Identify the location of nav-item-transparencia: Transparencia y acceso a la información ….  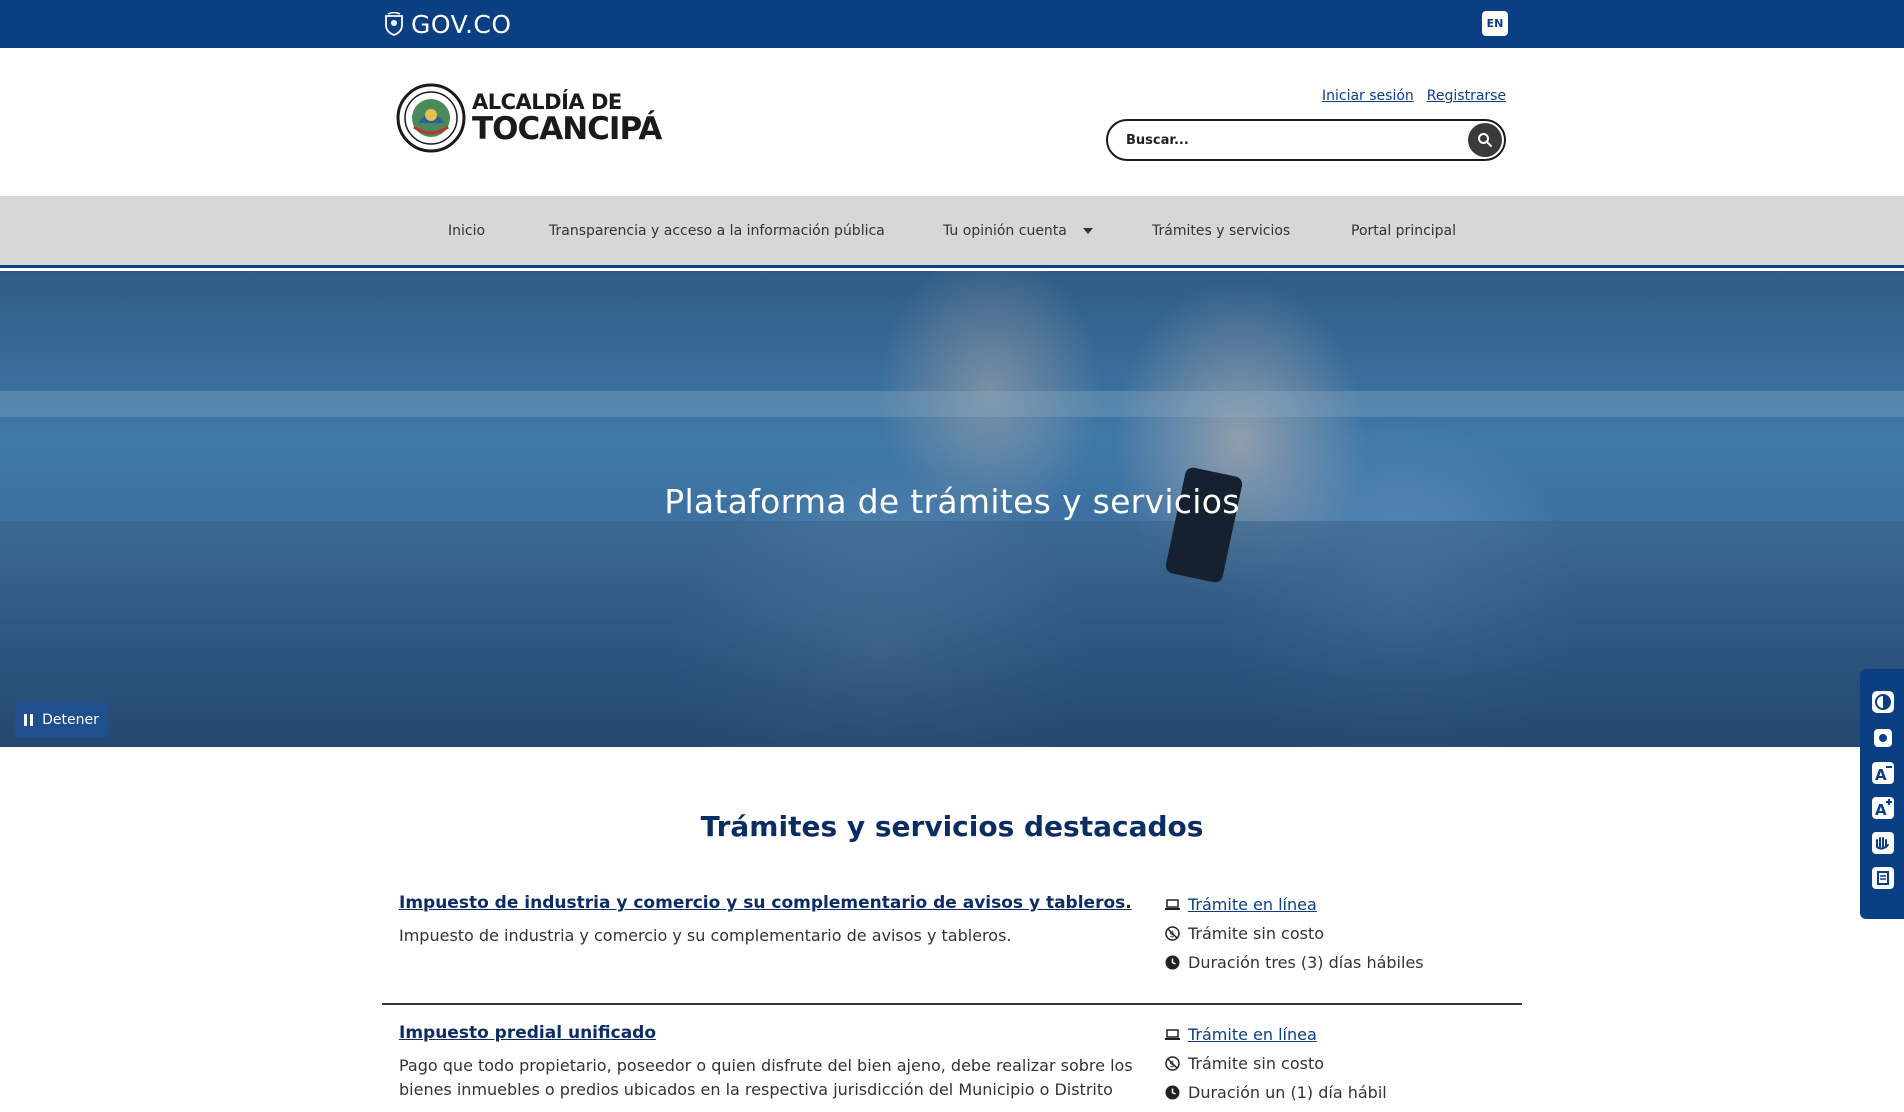
(717, 230).